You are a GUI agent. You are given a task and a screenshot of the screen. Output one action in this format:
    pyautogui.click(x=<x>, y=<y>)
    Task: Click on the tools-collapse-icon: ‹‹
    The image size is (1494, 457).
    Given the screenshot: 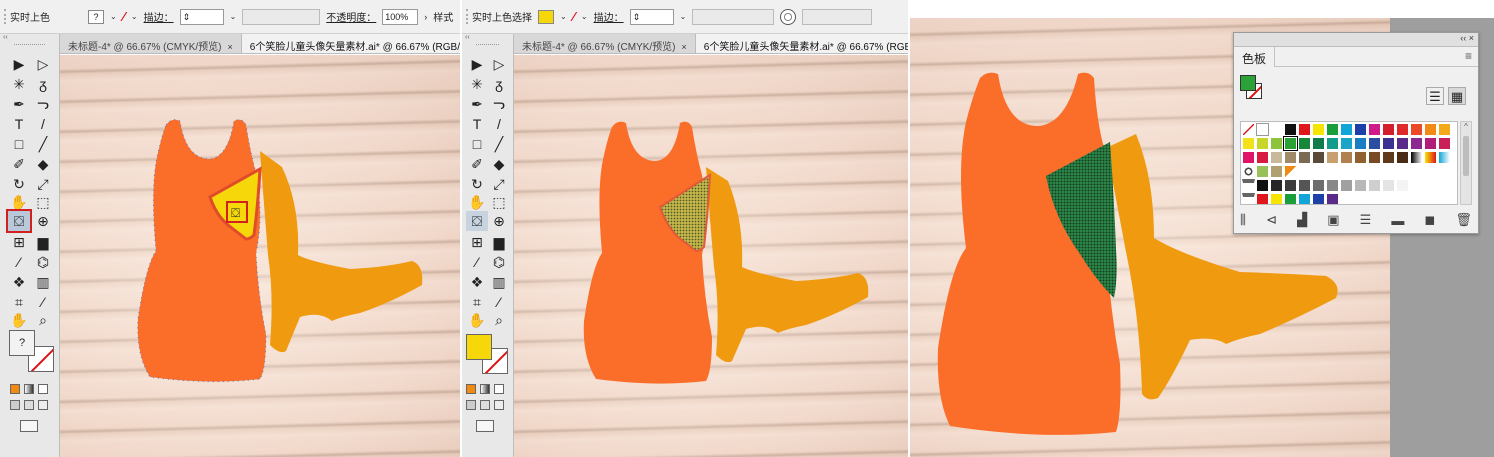 What is the action you would take?
    pyautogui.click(x=29, y=39)
    